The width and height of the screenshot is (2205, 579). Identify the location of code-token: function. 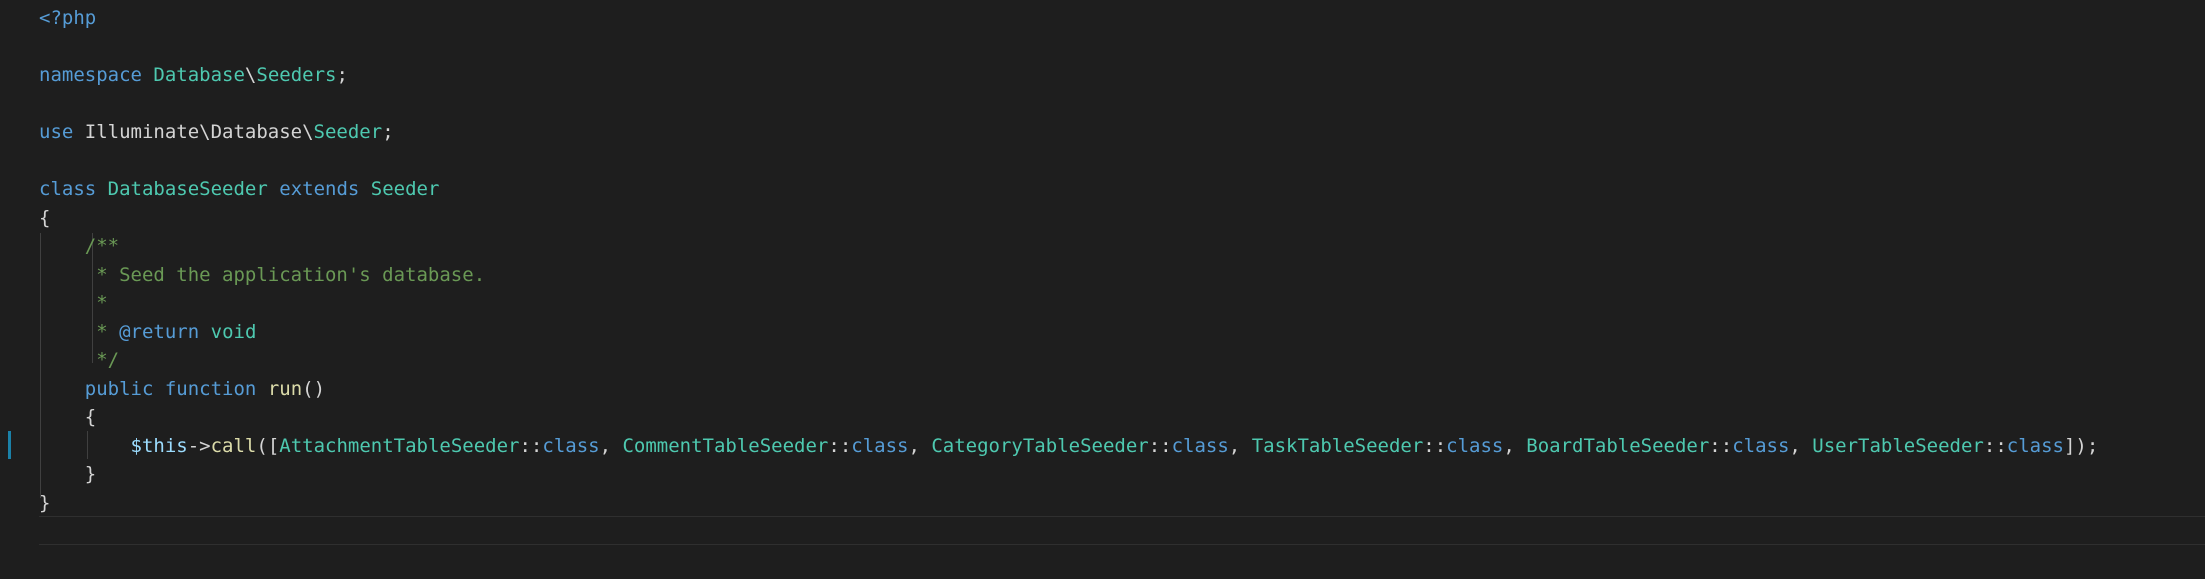
(210, 388).